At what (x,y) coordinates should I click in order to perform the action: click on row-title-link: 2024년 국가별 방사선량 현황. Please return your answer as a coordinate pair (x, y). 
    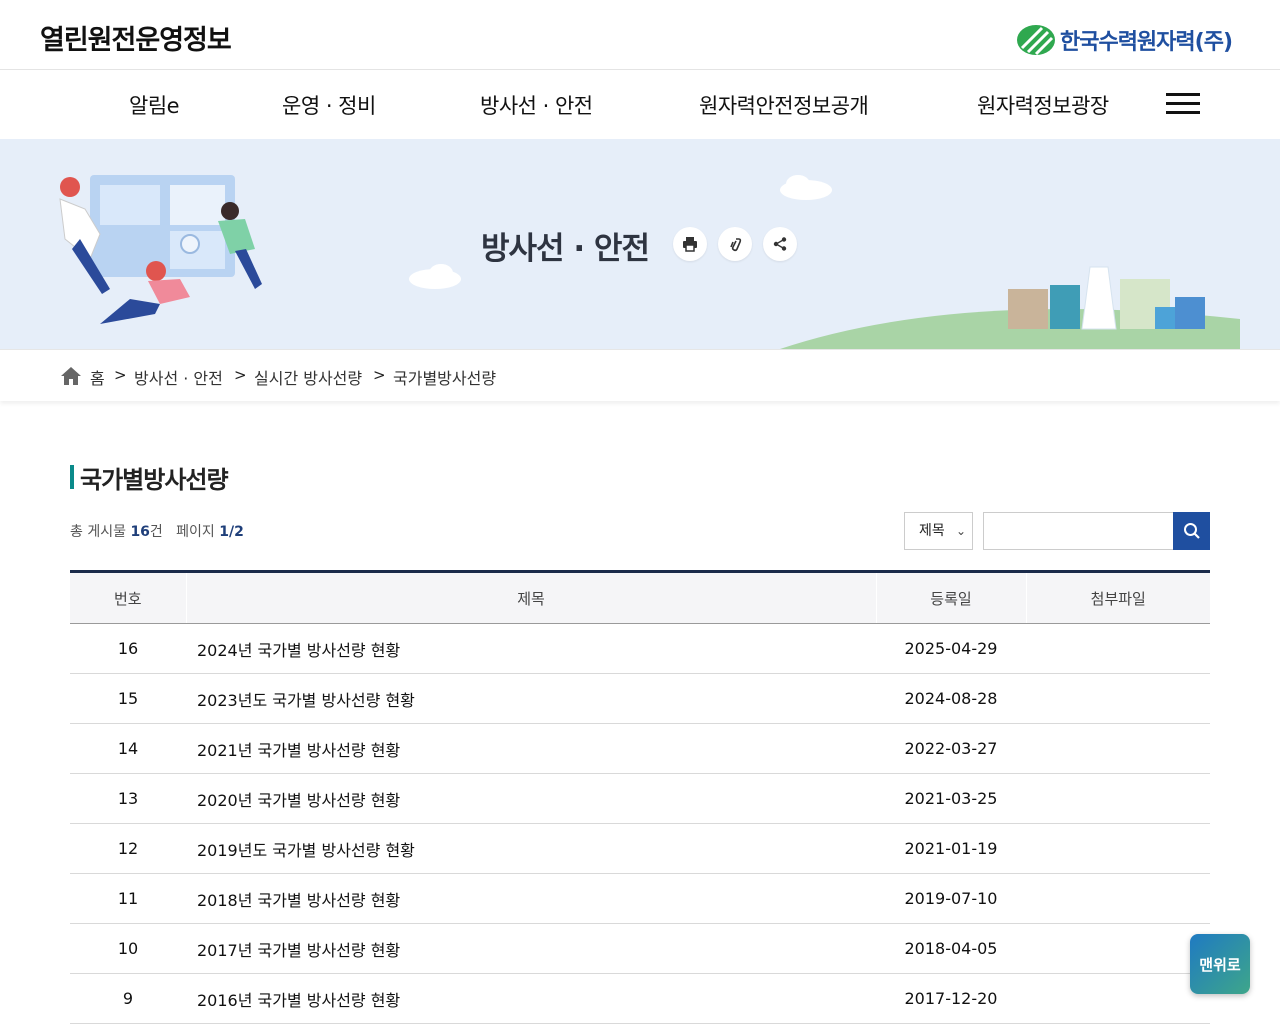
    Looking at the image, I should click on (531, 648).